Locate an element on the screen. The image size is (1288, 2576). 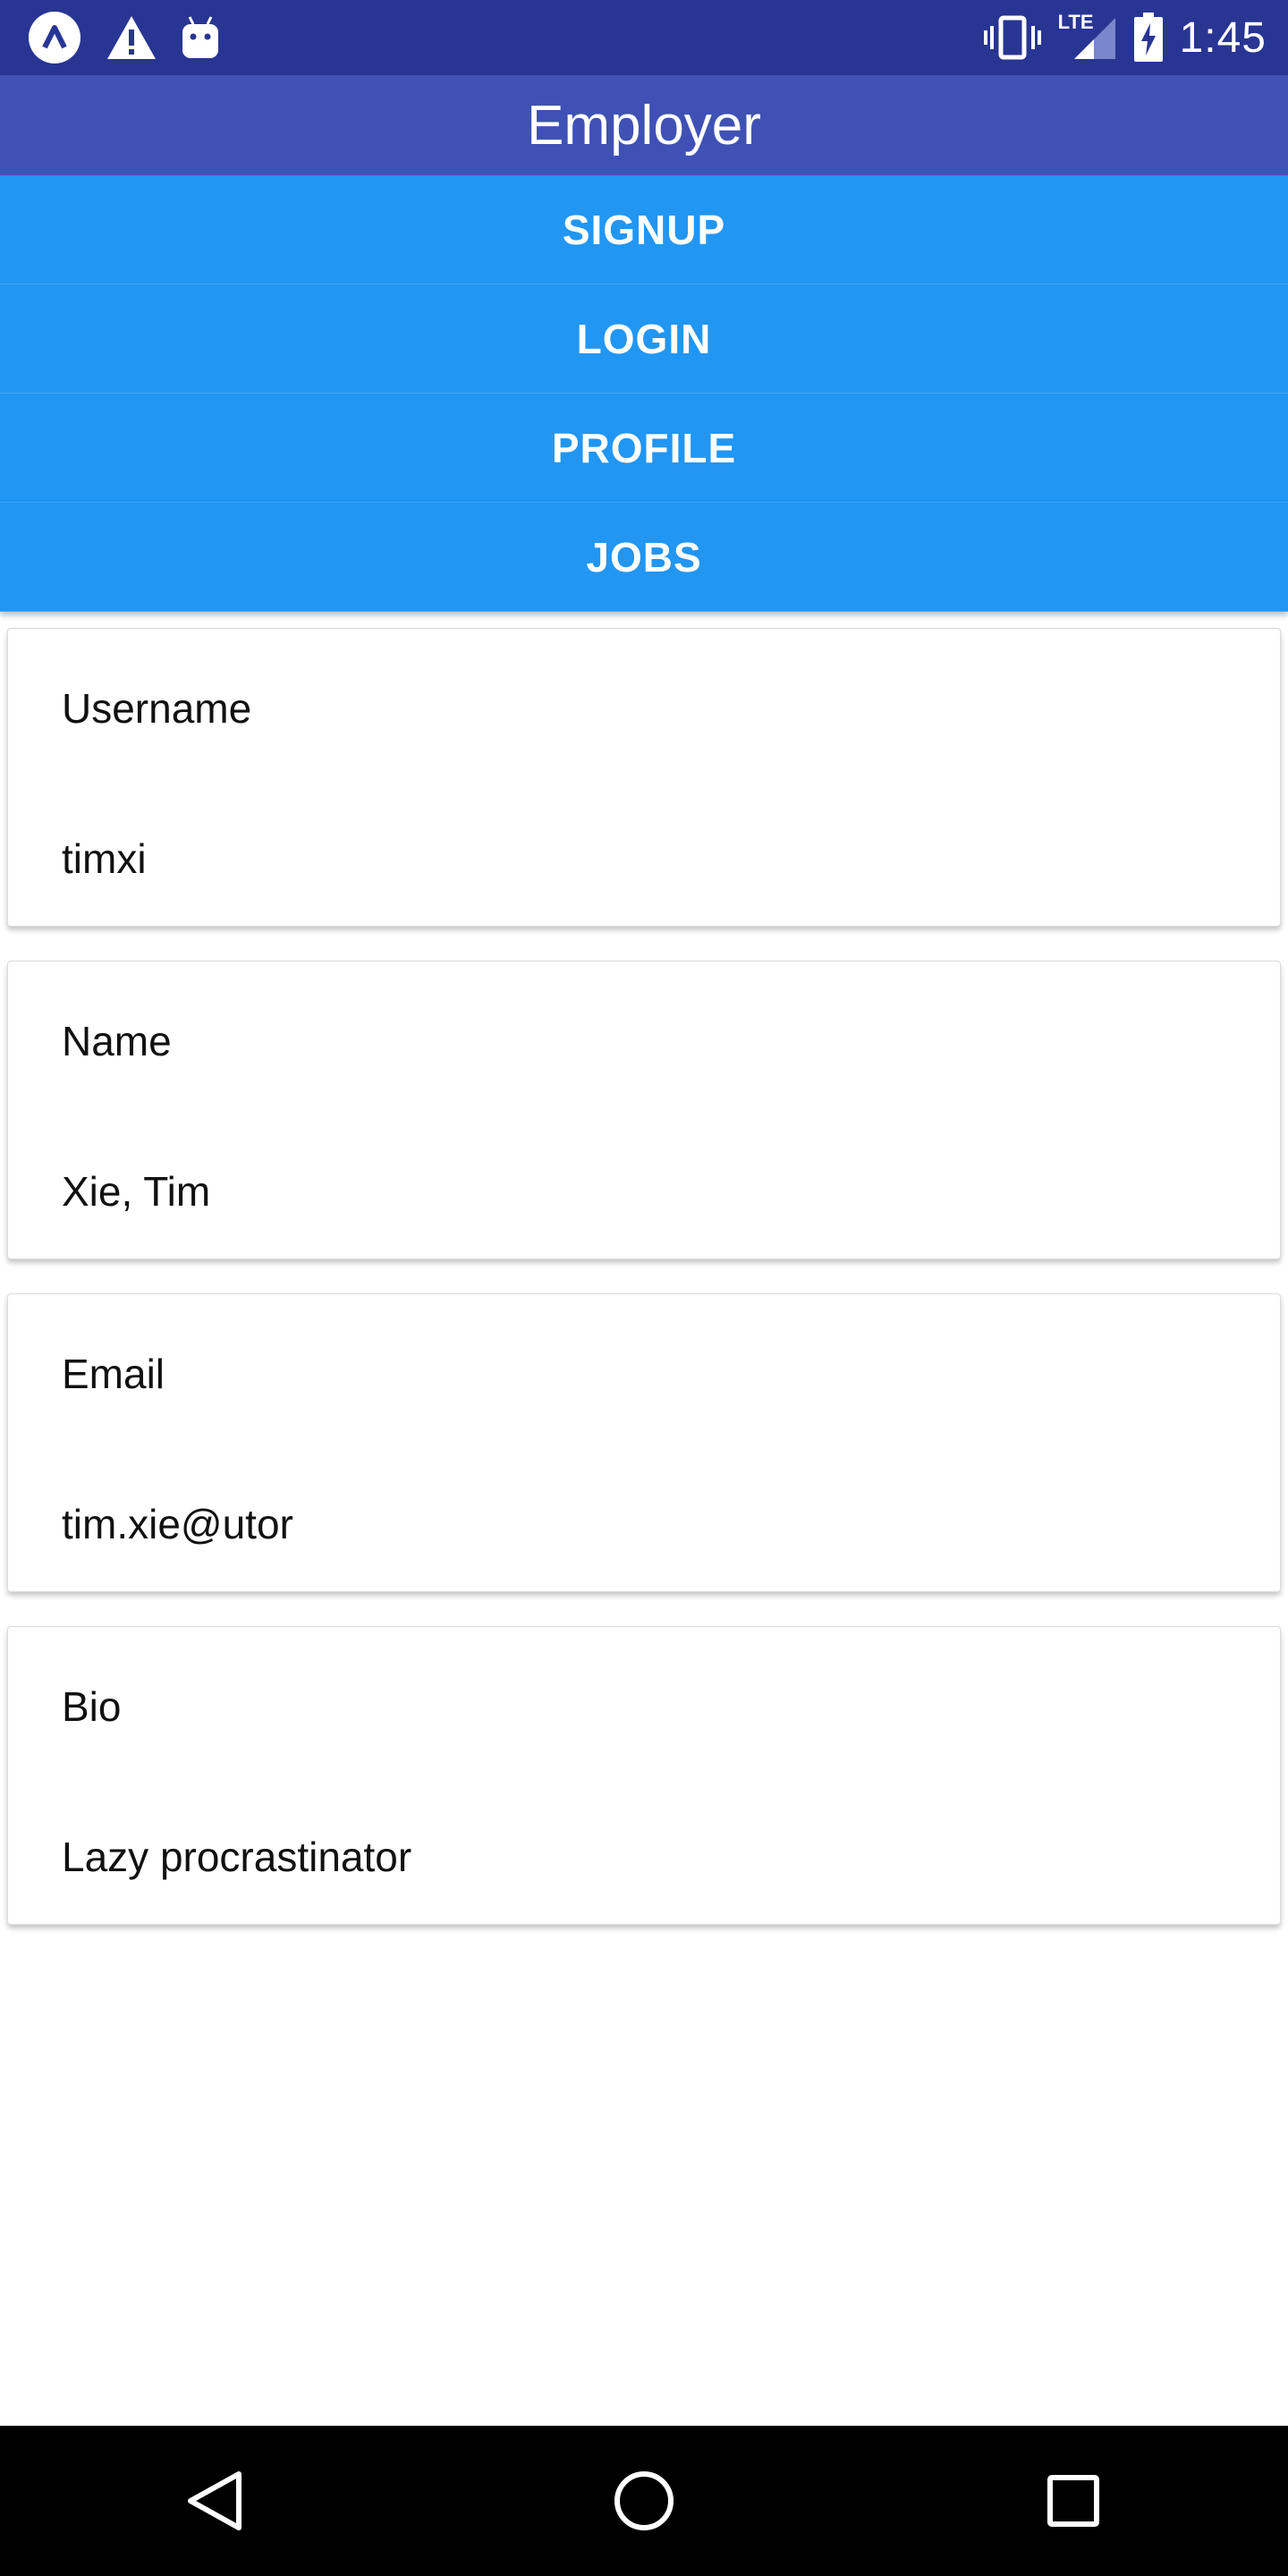
recents-icon is located at coordinates (1073, 2501).